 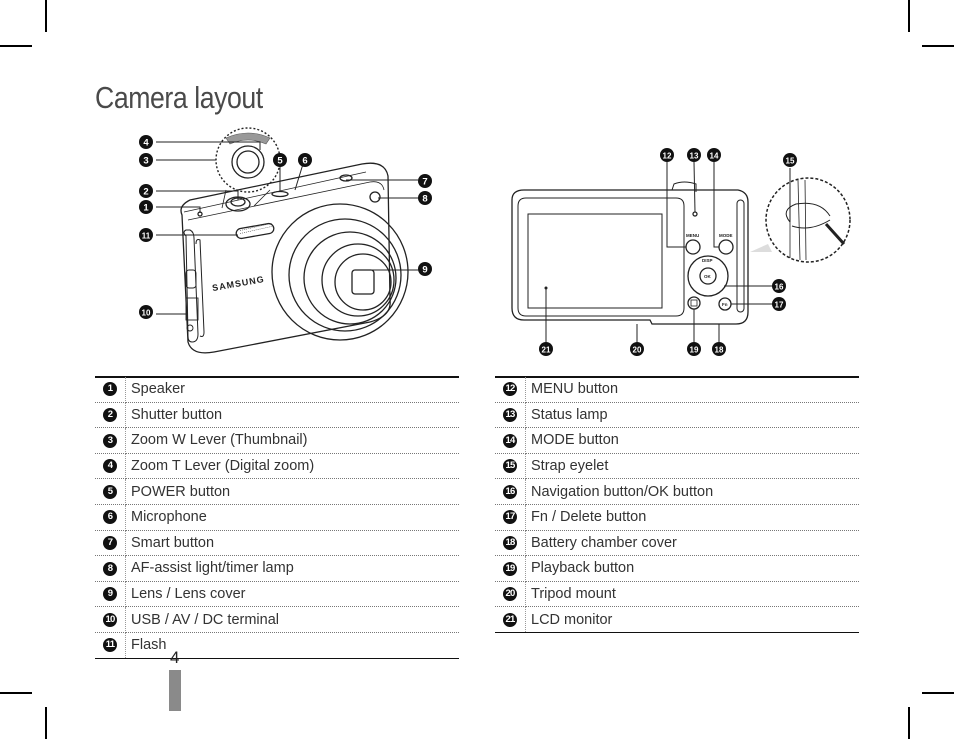 I want to click on svg-text: 20, so click(x=637, y=350).